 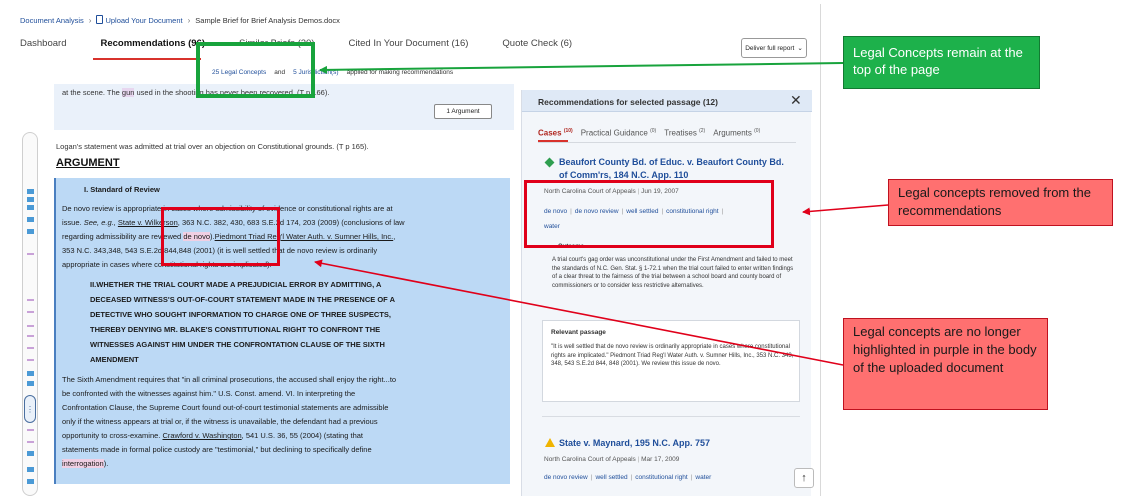 What do you see at coordinates (302, 435) in the screenshot?
I see `text-span: , 541 U.S. 36, 55 (2004) (stating that` at bounding box center [302, 435].